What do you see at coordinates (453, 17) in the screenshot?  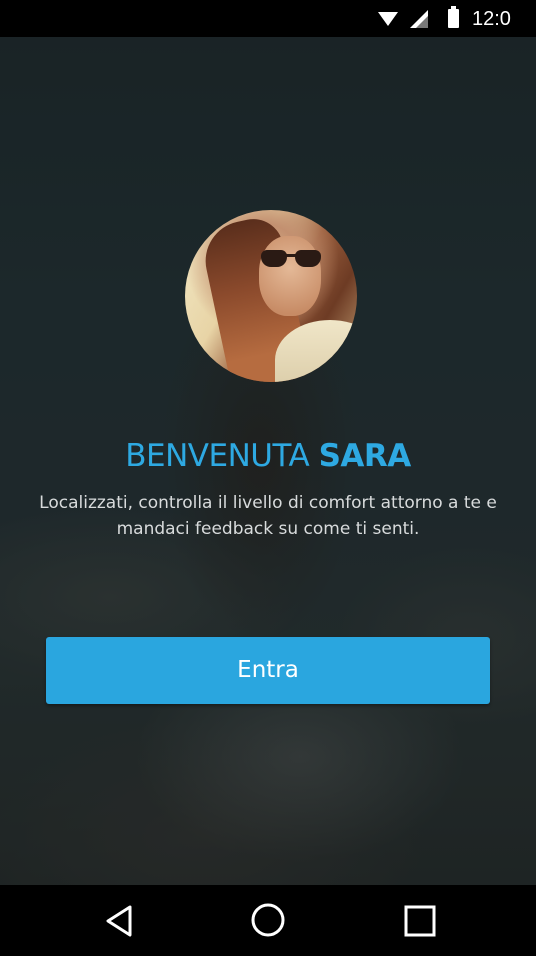 I see `battery-icon` at bounding box center [453, 17].